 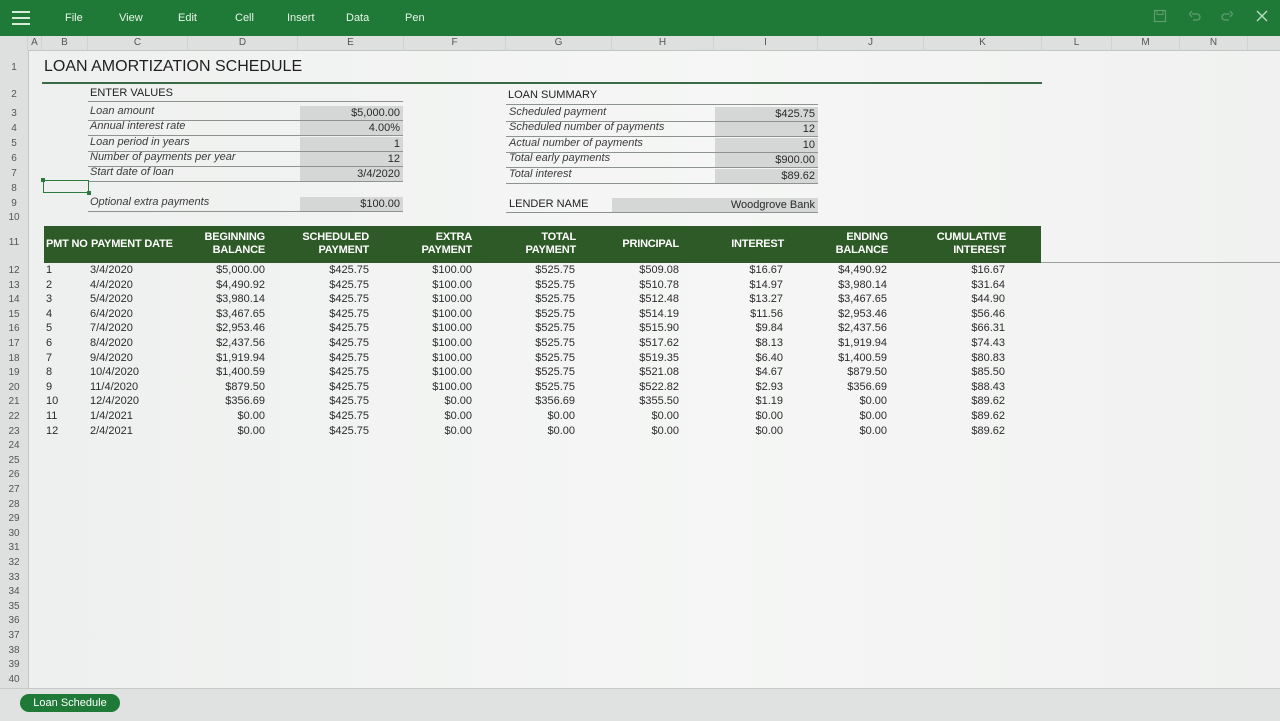 What do you see at coordinates (351, 174) in the screenshot?
I see `enter-values-input: 3/4/2020` at bounding box center [351, 174].